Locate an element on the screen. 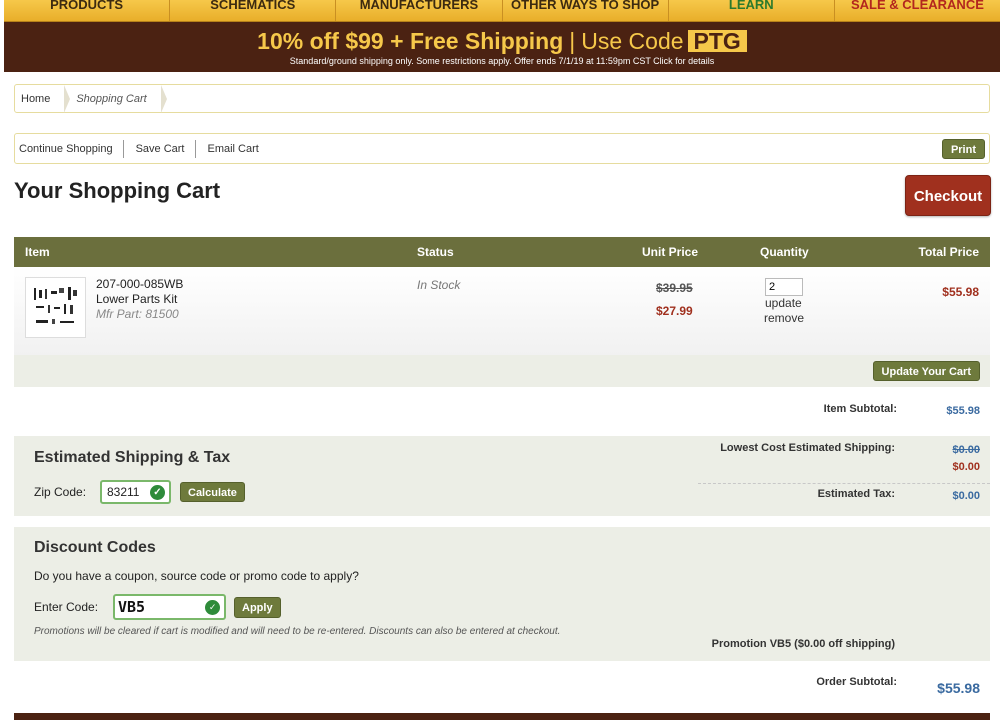 This screenshot has width=1000, height=720. save-cart-link: Save Cart is located at coordinates (164, 148).